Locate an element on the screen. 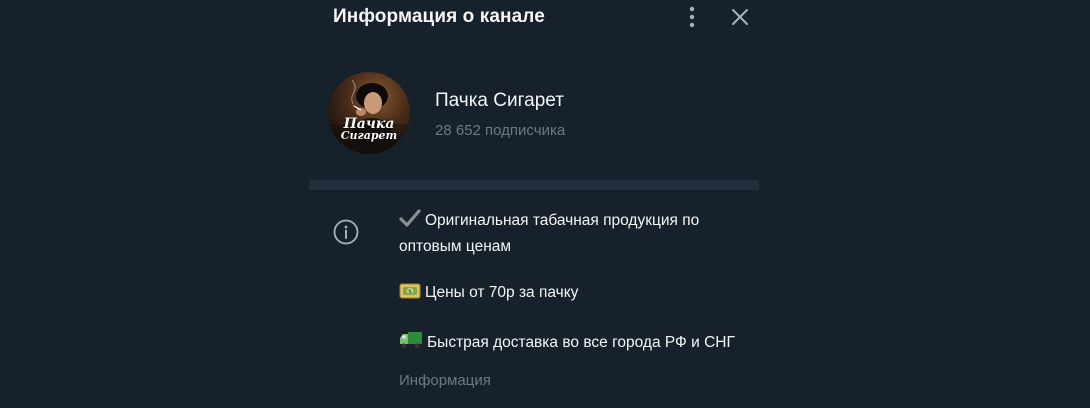 This screenshot has width=1090, height=408. channel-name: Пачка Сигарет is located at coordinates (499, 100).